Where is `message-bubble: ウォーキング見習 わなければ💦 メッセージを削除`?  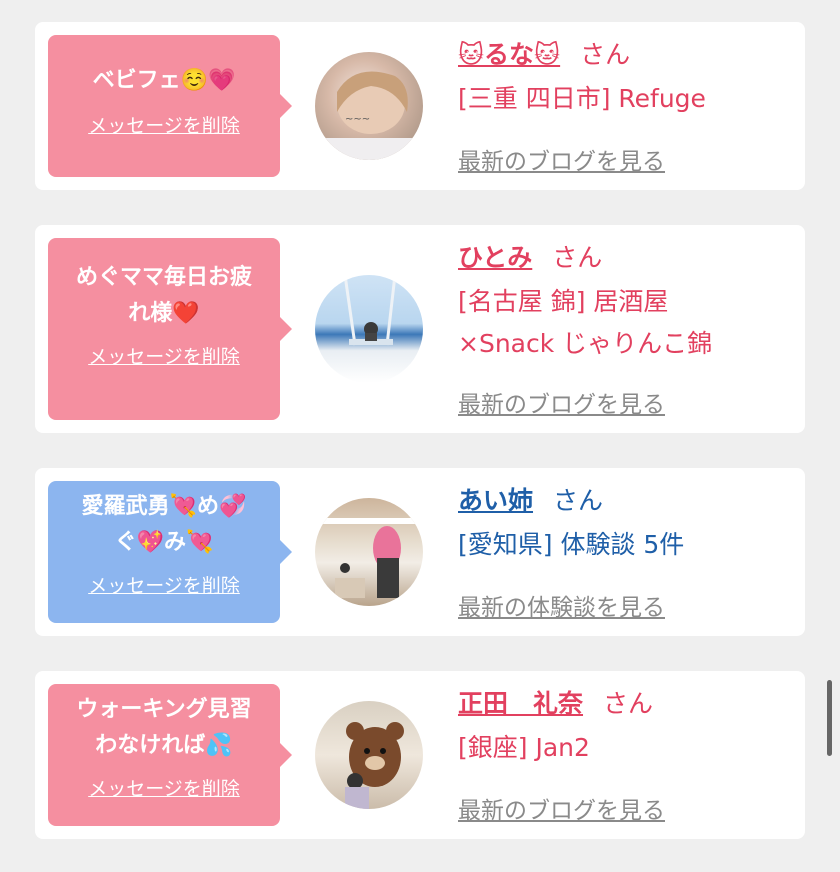
message-bubble: ウォーキング見習 わなければ💦 メッセージを削除 is located at coordinates (170, 755).